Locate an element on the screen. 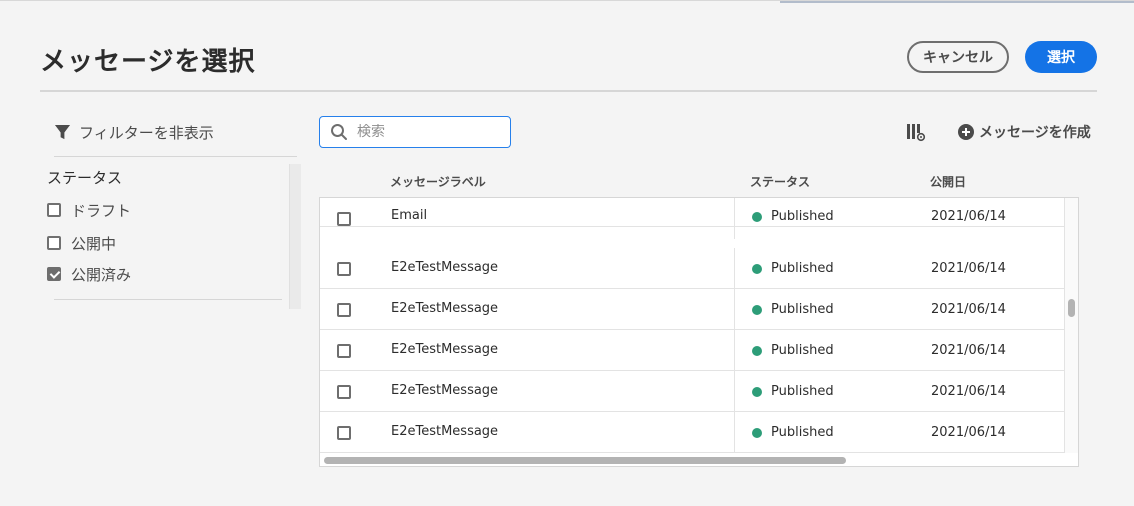 The image size is (1134, 506). filter-option-draft: ドラフト is located at coordinates (89, 210).